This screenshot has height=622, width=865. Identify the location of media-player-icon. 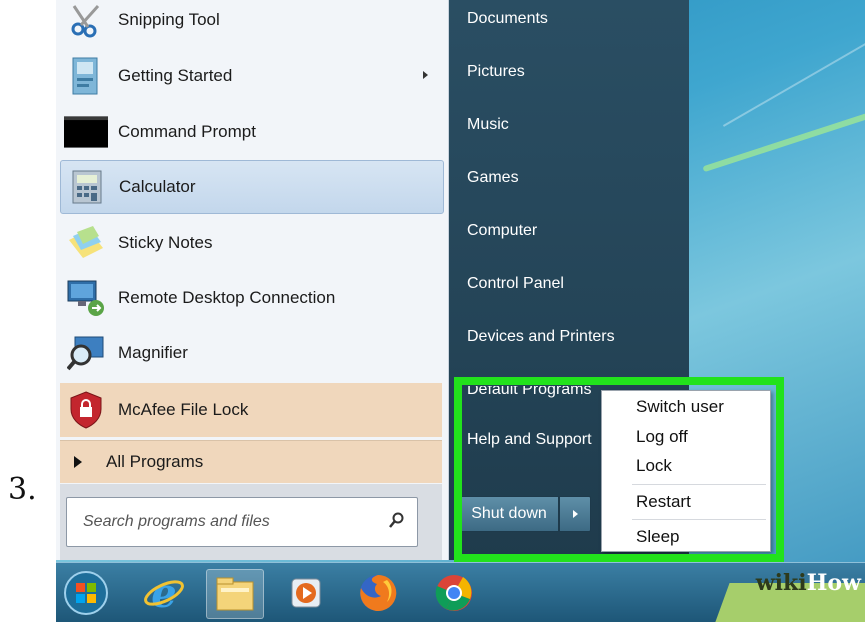
(306, 593).